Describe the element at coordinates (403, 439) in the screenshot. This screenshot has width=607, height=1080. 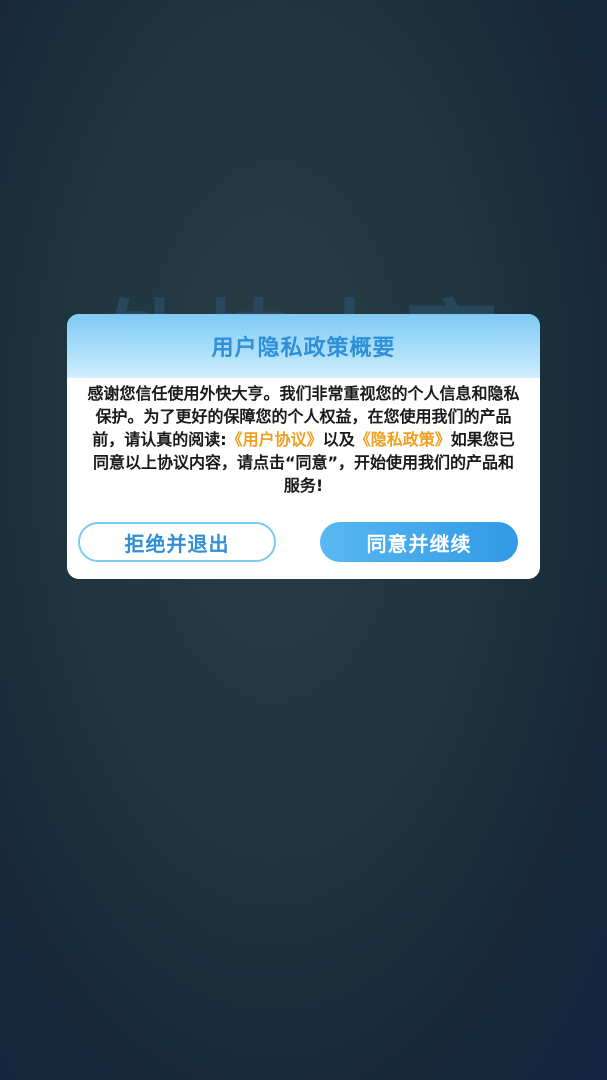
I see `privacy-policy-link: 《隐私政策》` at that location.